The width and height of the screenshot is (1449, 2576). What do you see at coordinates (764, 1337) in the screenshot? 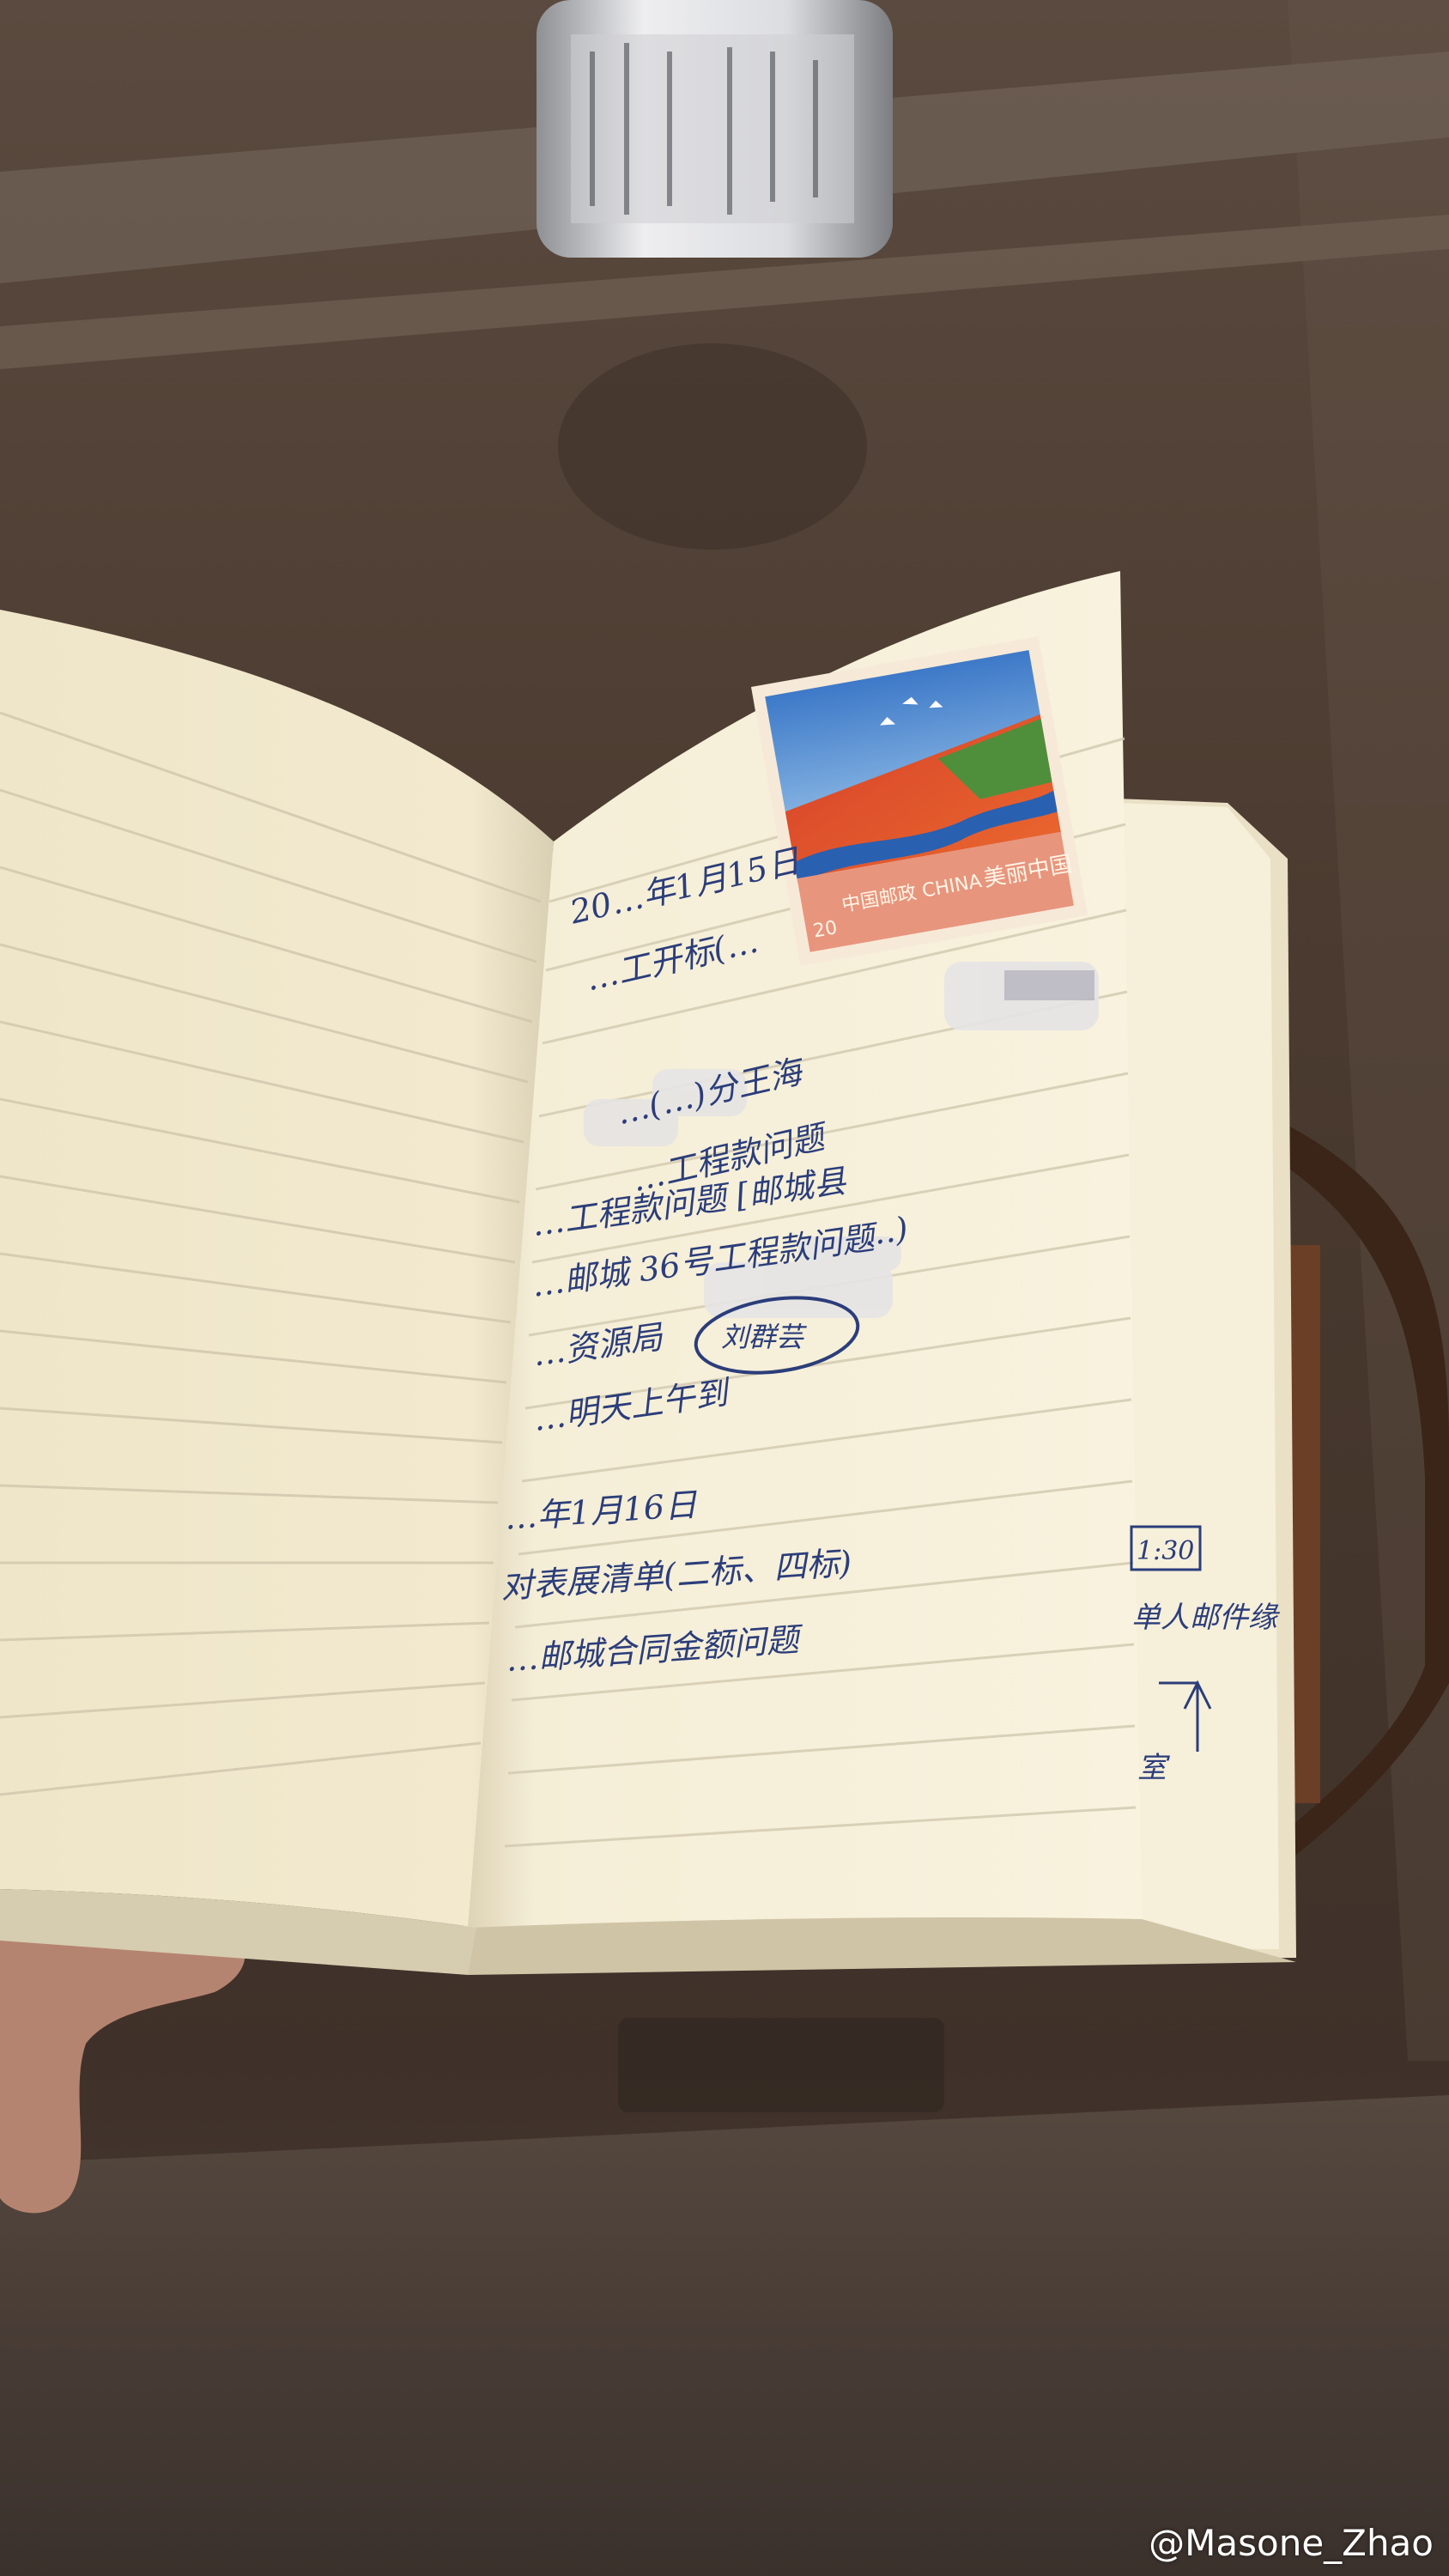
I see `note-line-10: 刘群芸` at bounding box center [764, 1337].